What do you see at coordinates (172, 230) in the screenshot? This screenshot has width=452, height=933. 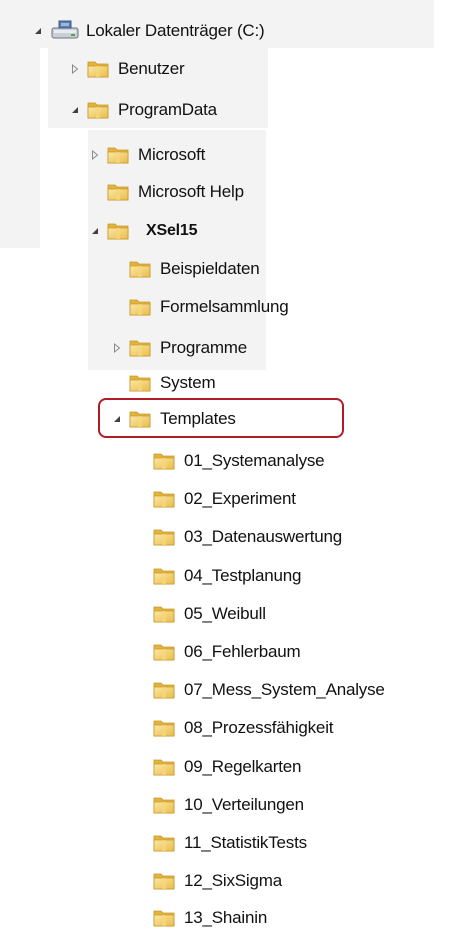 I see `tree-item-label: XSel15` at bounding box center [172, 230].